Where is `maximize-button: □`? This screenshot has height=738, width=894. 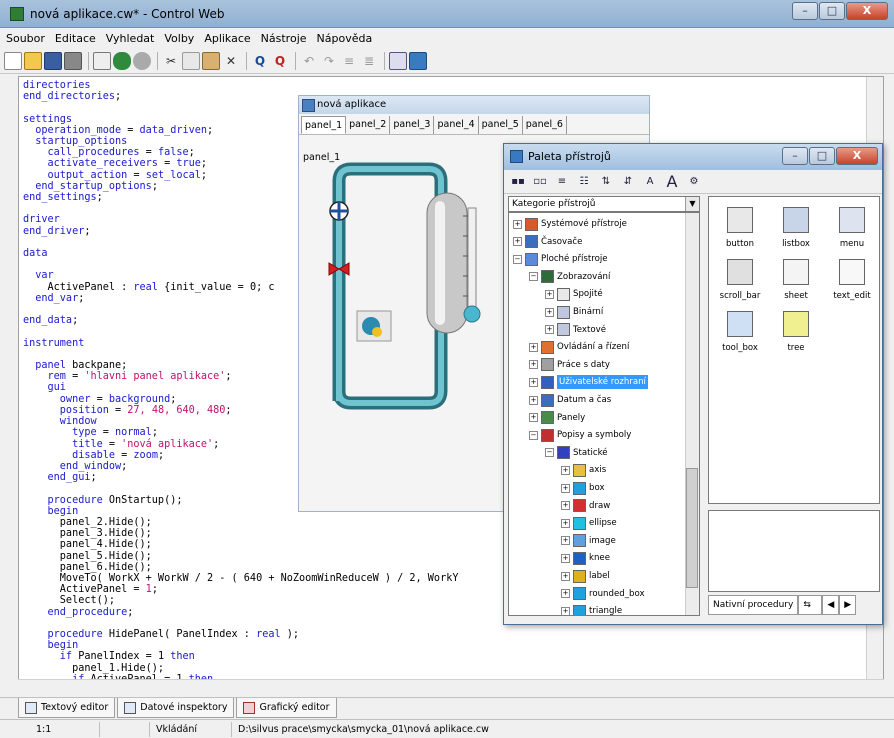
maximize-button: □ is located at coordinates (832, 11).